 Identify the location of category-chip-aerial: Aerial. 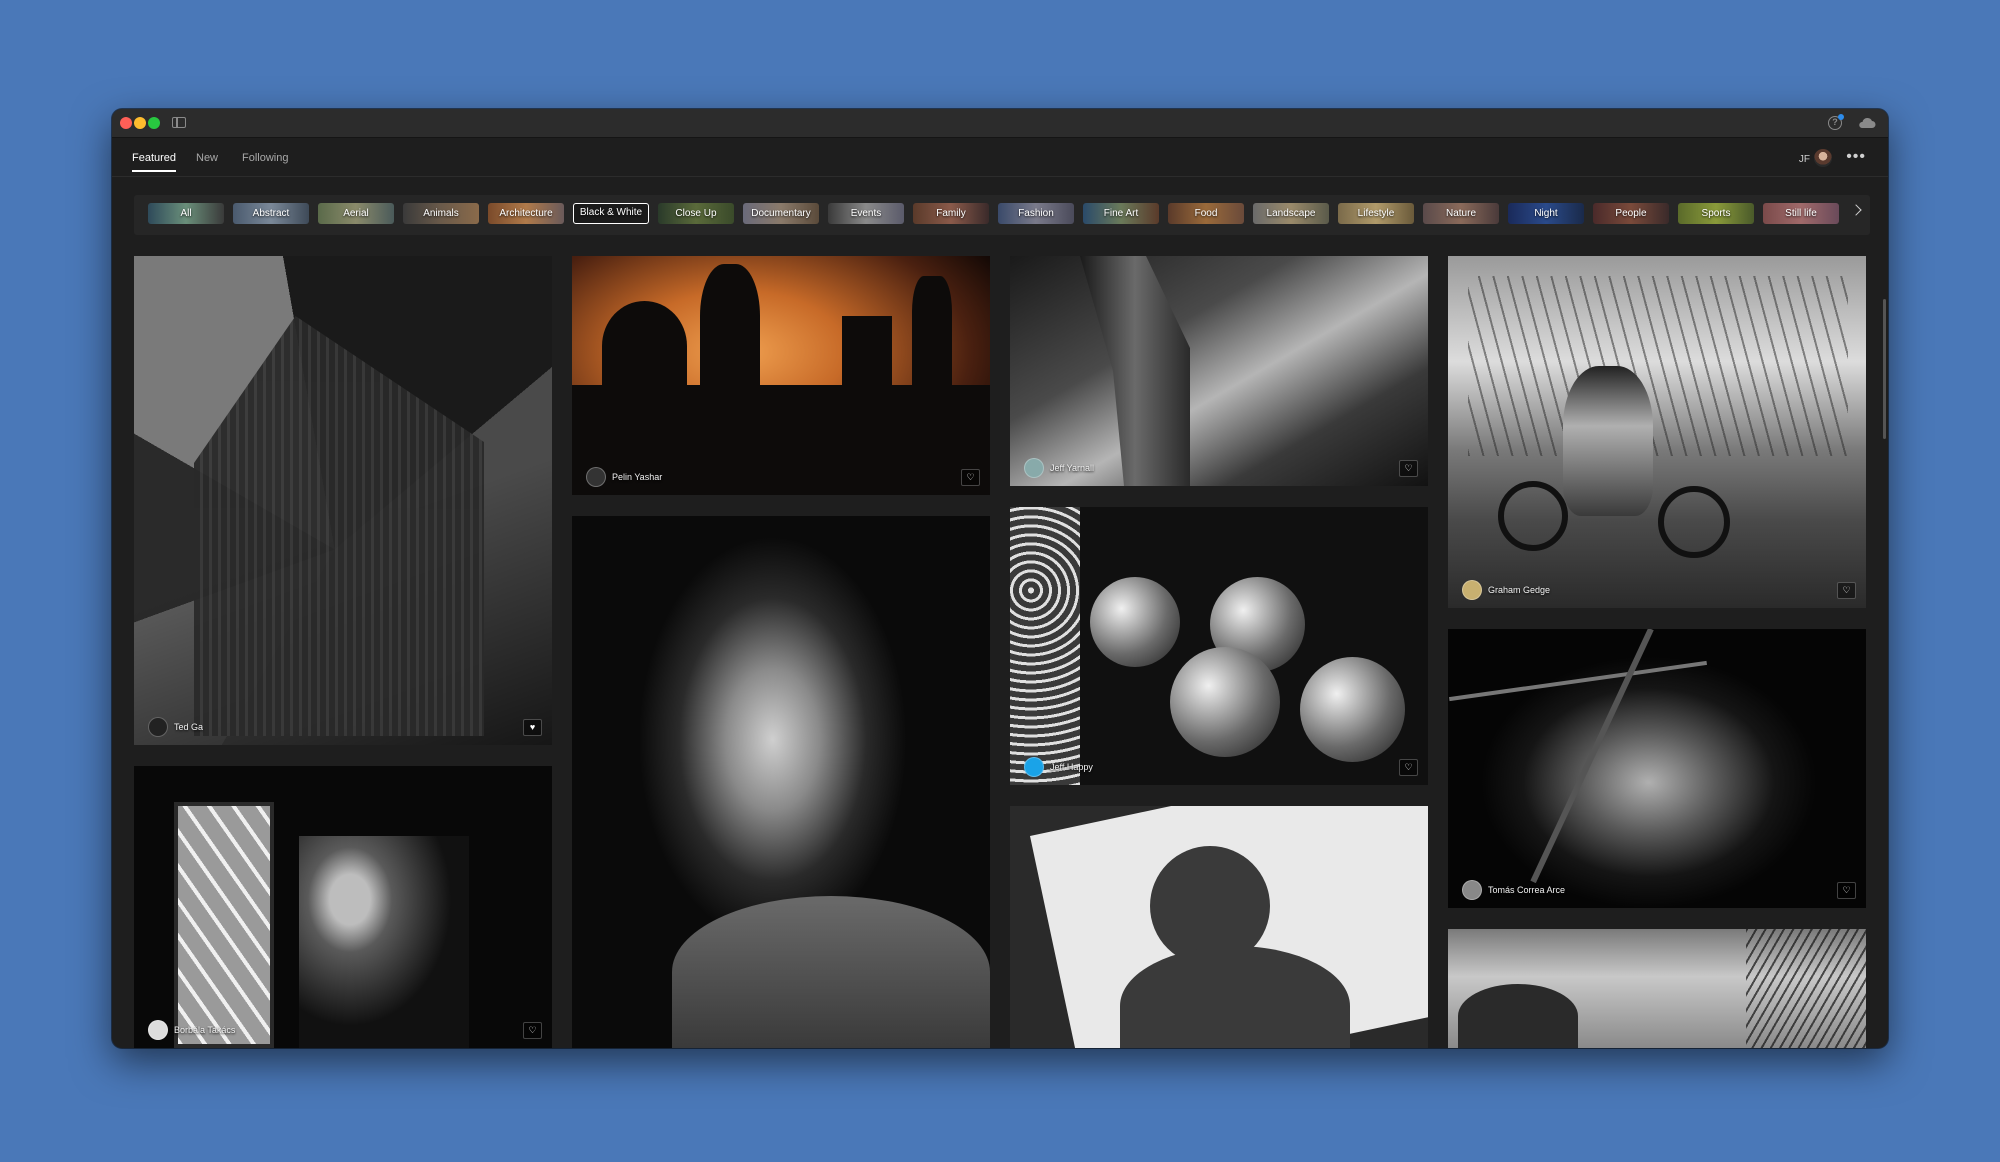
(356, 213).